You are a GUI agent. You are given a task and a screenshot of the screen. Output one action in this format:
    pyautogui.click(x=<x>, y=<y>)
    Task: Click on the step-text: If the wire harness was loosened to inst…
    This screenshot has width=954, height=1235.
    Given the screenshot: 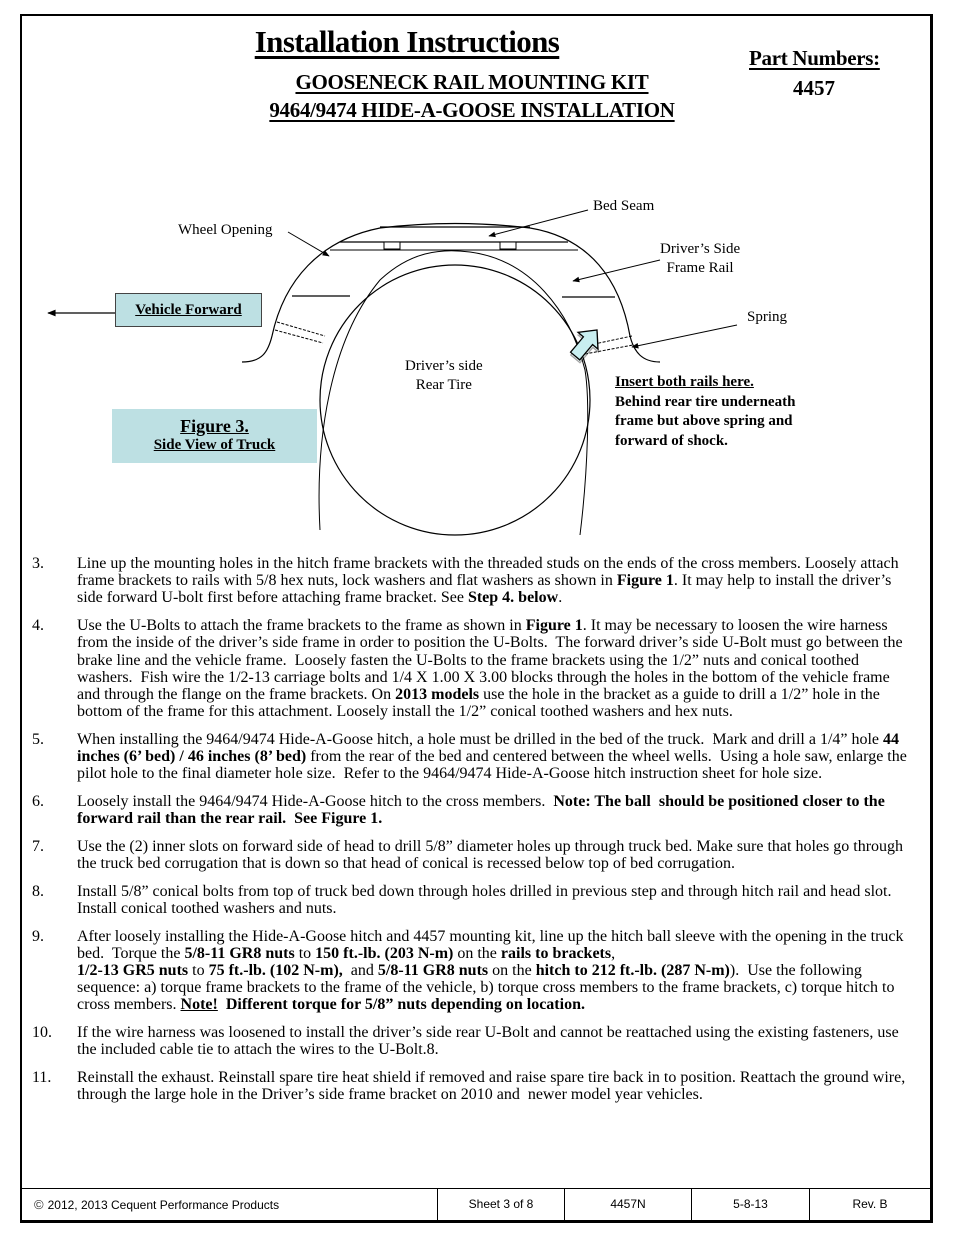 What is the action you would take?
    pyautogui.click(x=494, y=1041)
    